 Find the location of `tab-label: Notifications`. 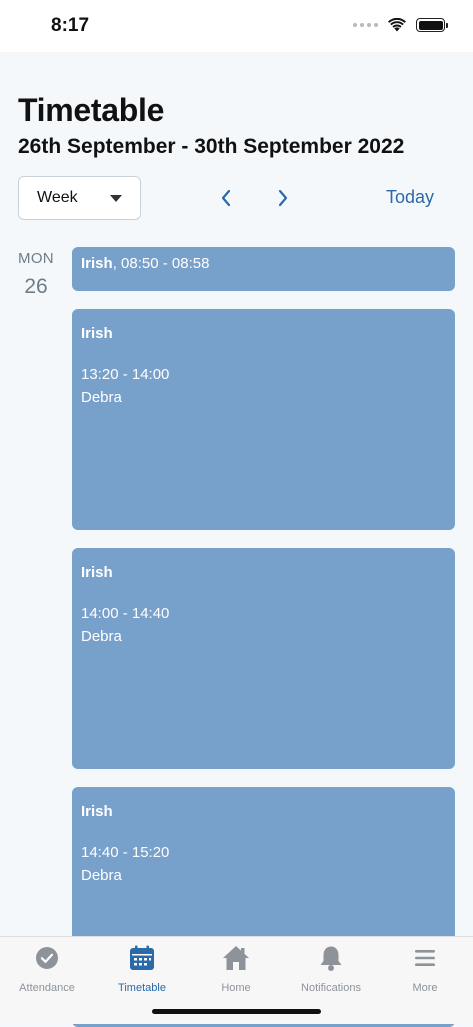

tab-label: Notifications is located at coordinates (331, 988).